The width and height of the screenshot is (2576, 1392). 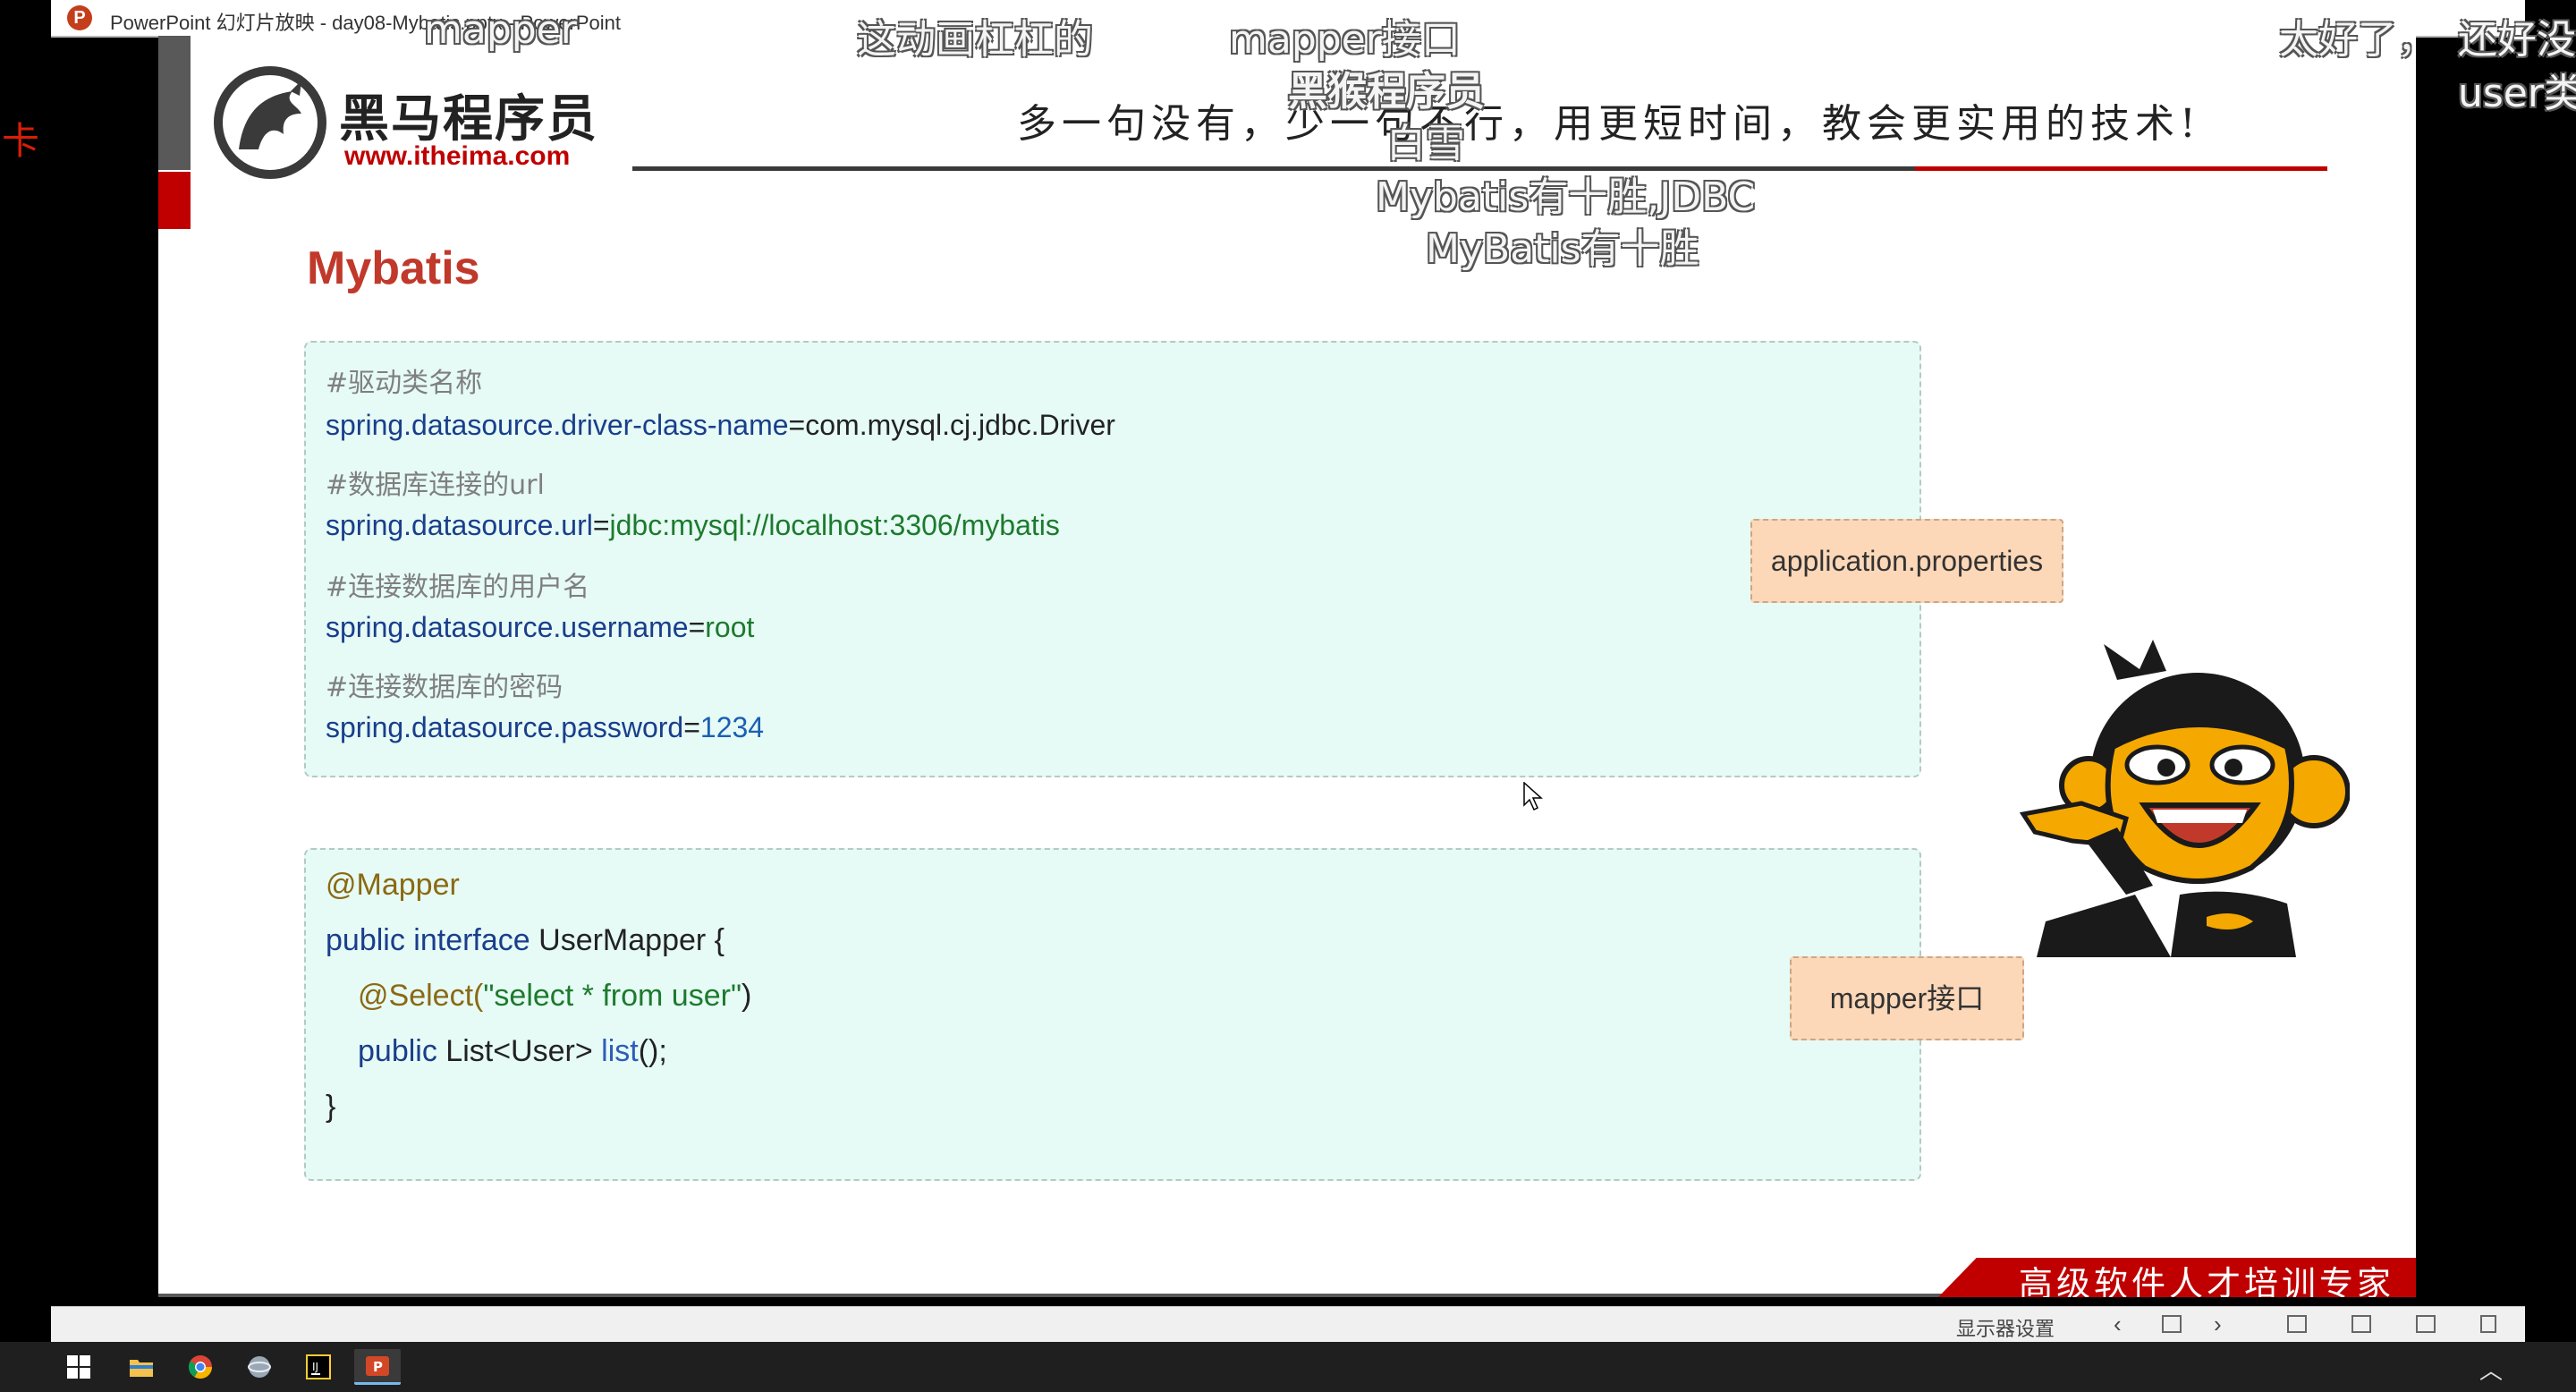 I want to click on property-value: root, so click(x=730, y=627).